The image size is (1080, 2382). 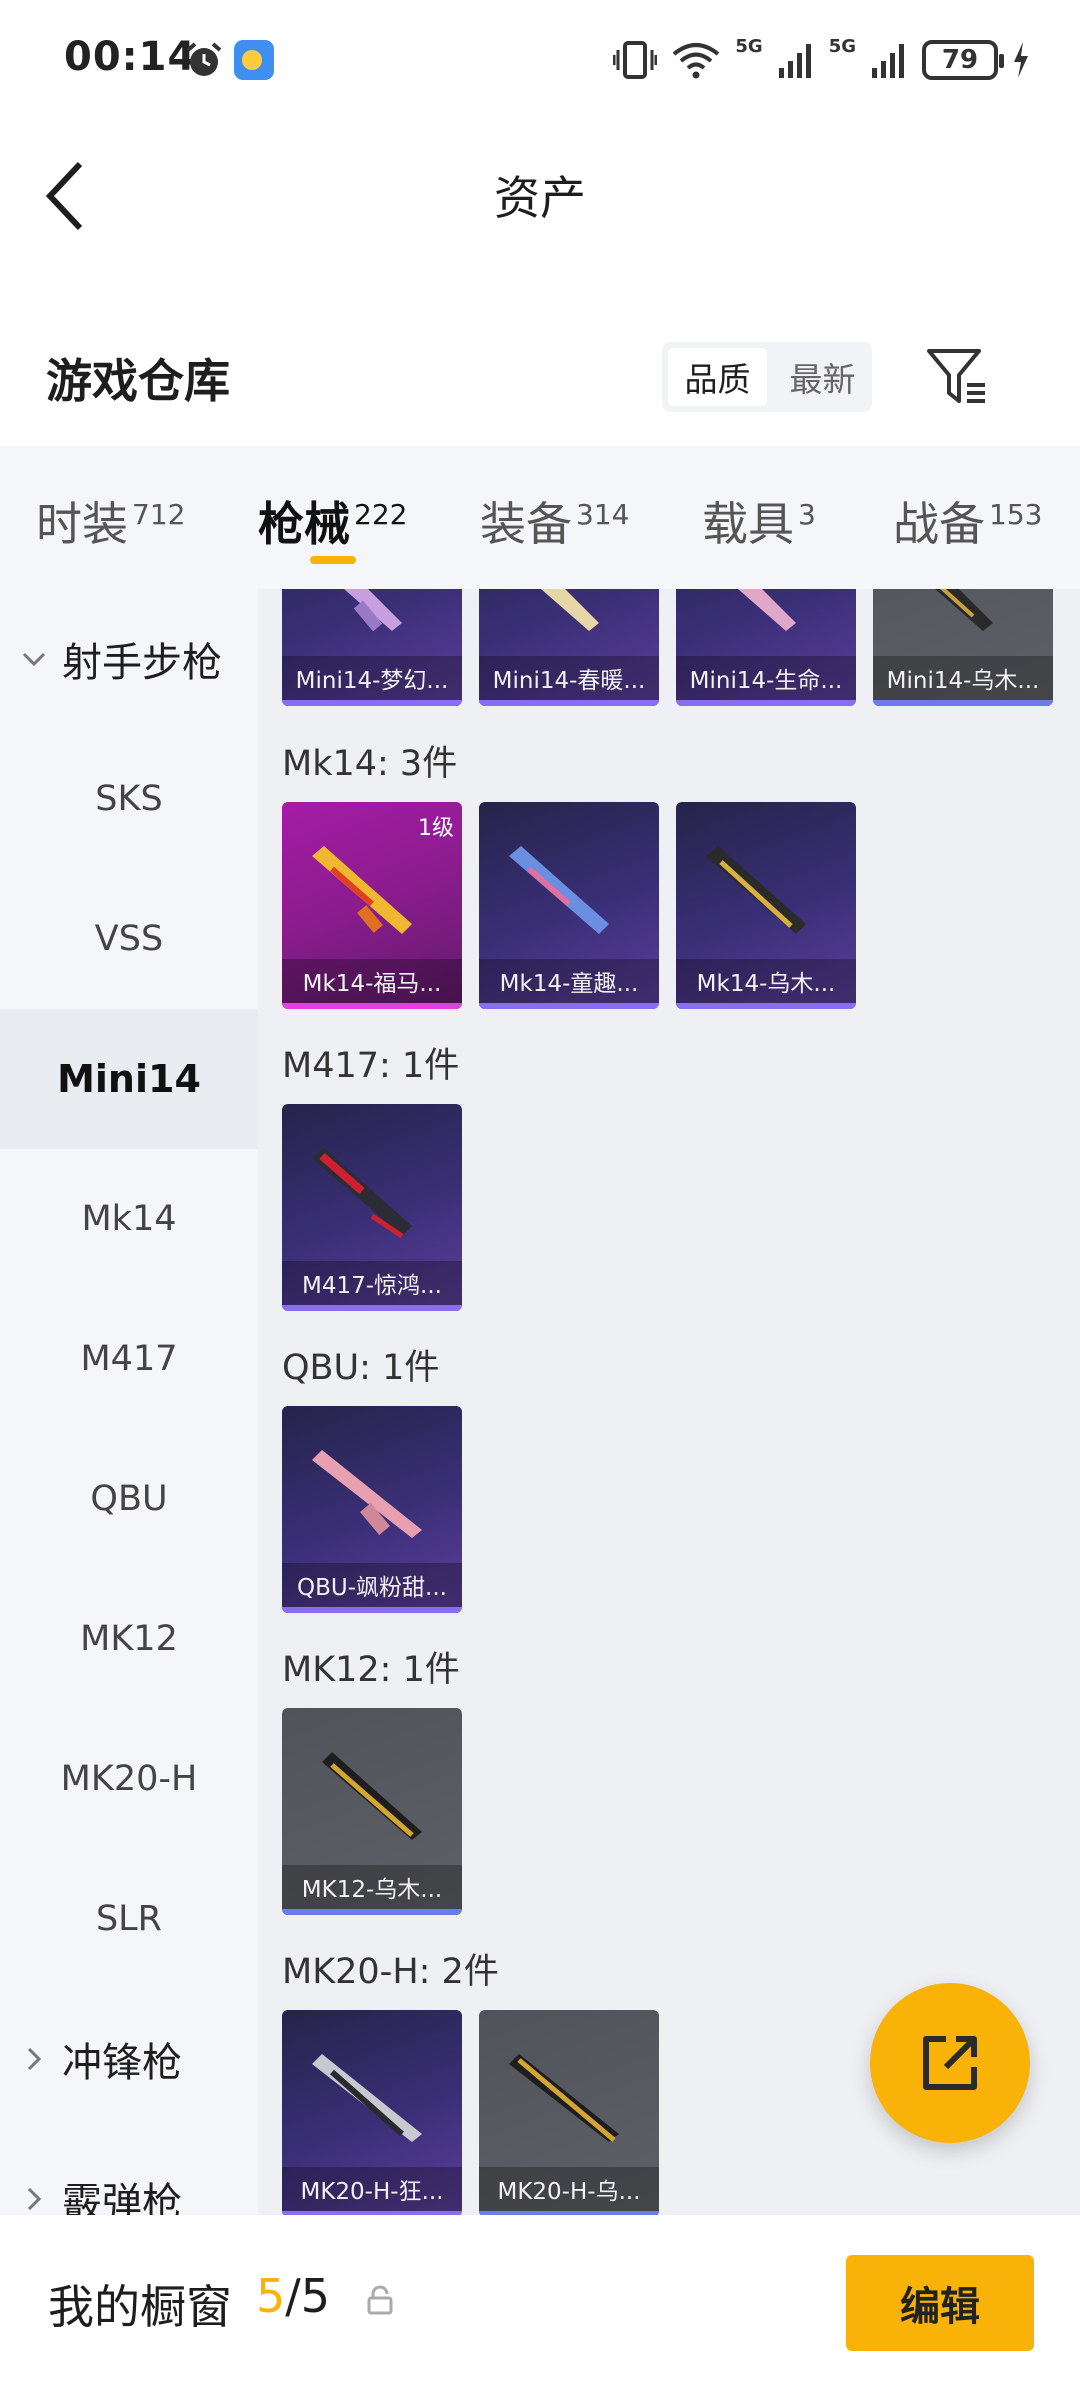 I want to click on showcase-count: 5/5, so click(x=293, y=2296).